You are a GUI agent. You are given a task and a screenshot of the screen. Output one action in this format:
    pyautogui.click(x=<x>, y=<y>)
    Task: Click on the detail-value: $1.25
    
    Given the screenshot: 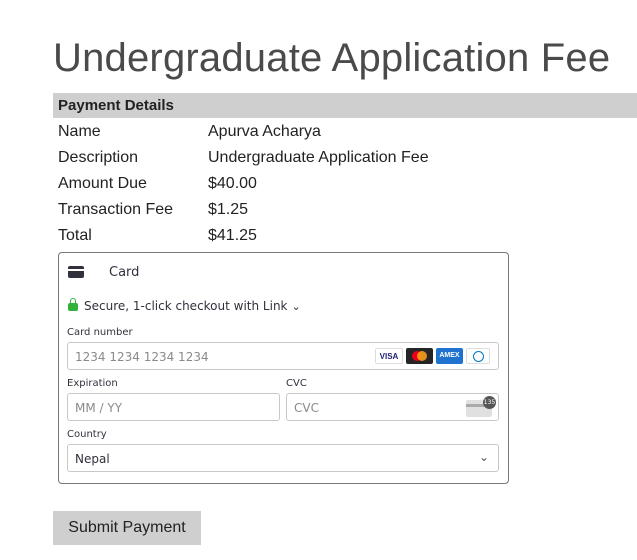 What is the action you would take?
    pyautogui.click(x=228, y=209)
    